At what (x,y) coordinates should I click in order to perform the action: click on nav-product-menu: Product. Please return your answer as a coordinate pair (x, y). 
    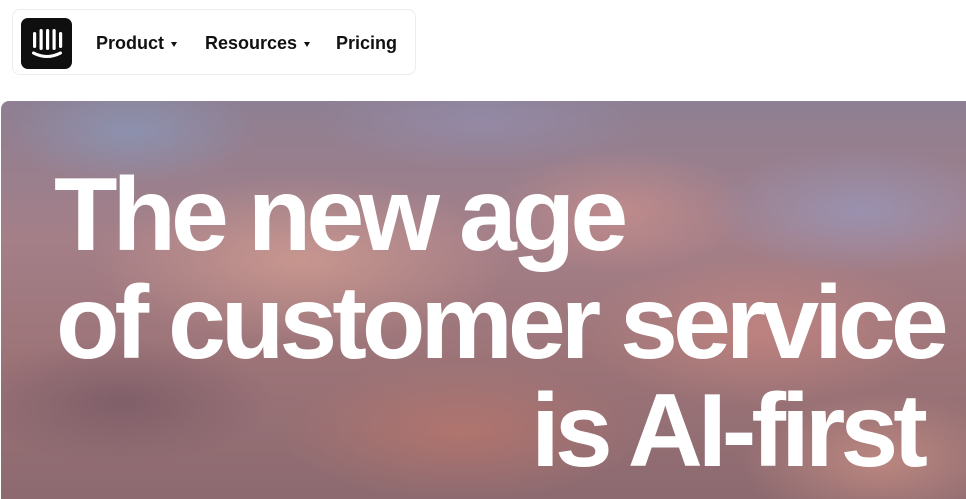
    Looking at the image, I should click on (137, 43).